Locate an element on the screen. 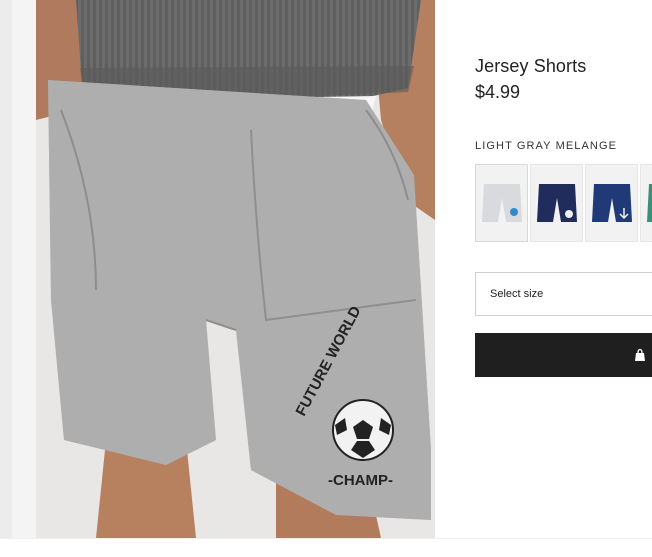  swatch-light-gray is located at coordinates (501, 203).